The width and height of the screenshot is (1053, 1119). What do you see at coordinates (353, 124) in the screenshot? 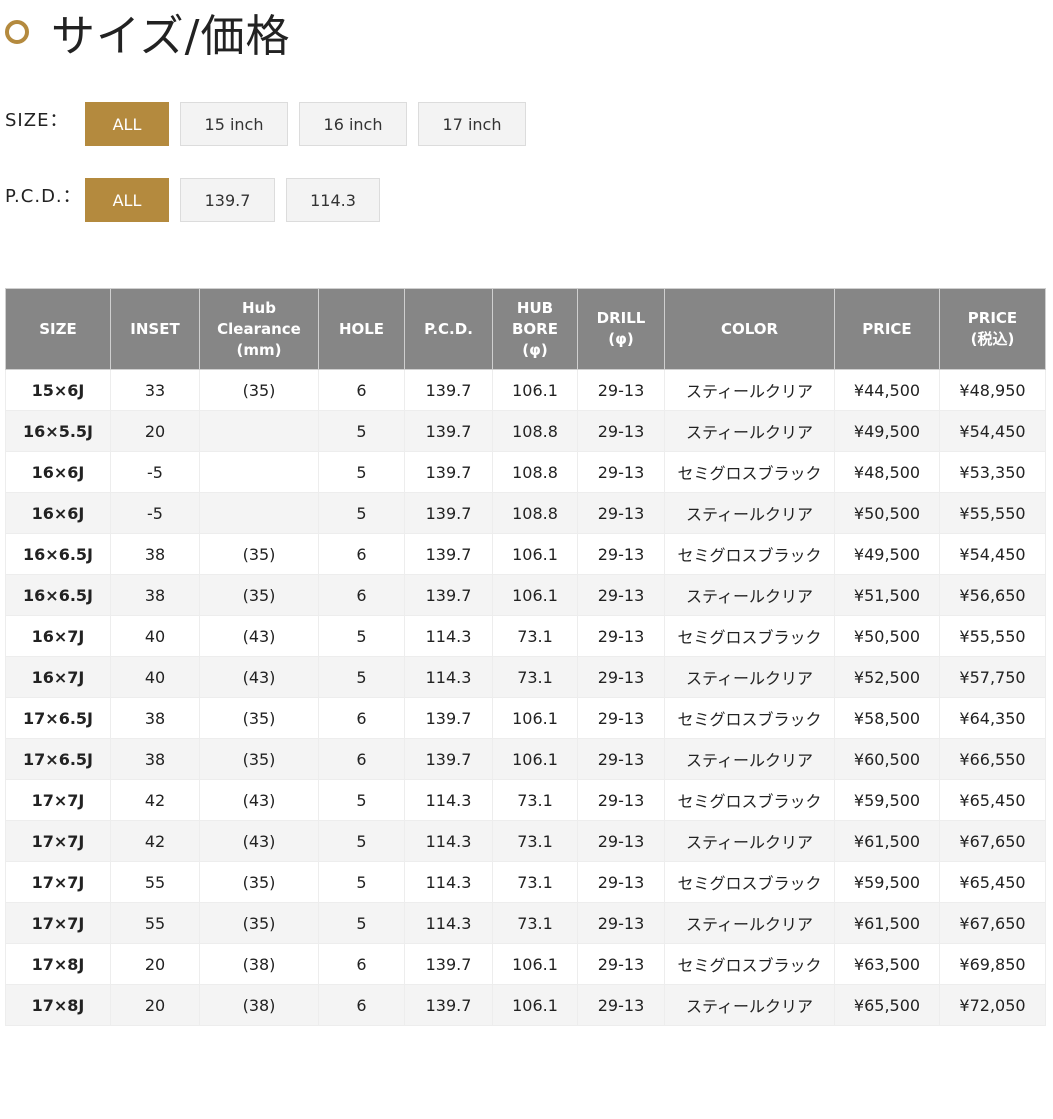
I see `size-filter-16-inch-button: 16 inch` at bounding box center [353, 124].